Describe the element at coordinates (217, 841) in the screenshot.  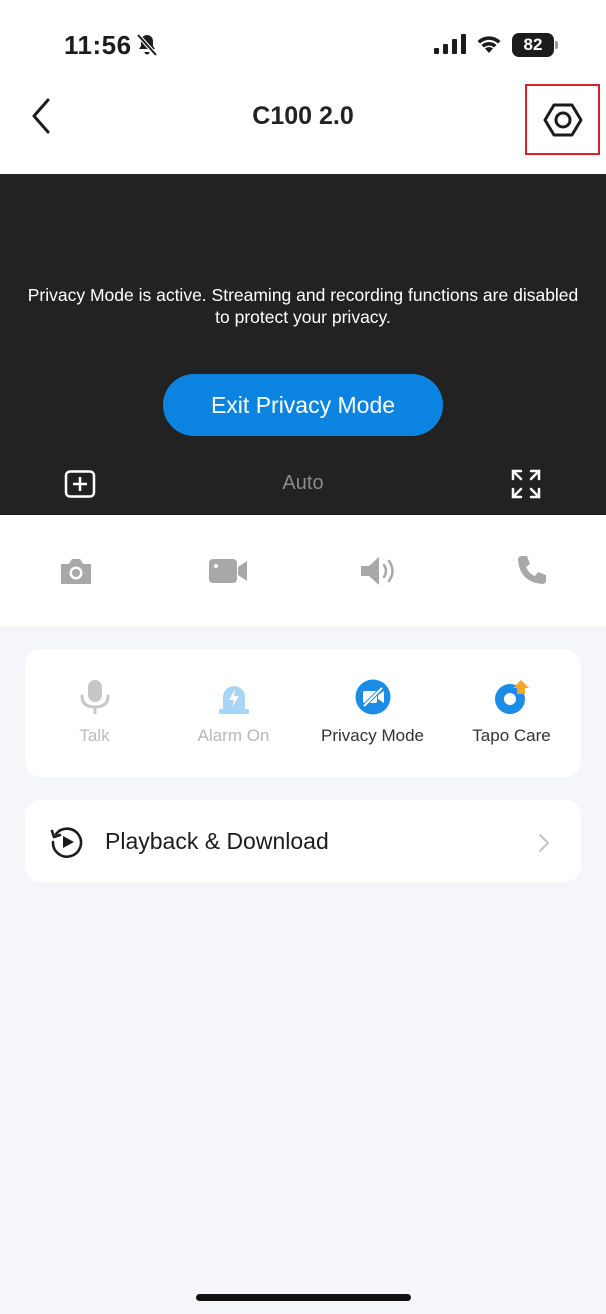
I see `playback-download-label: Playback & Download` at that location.